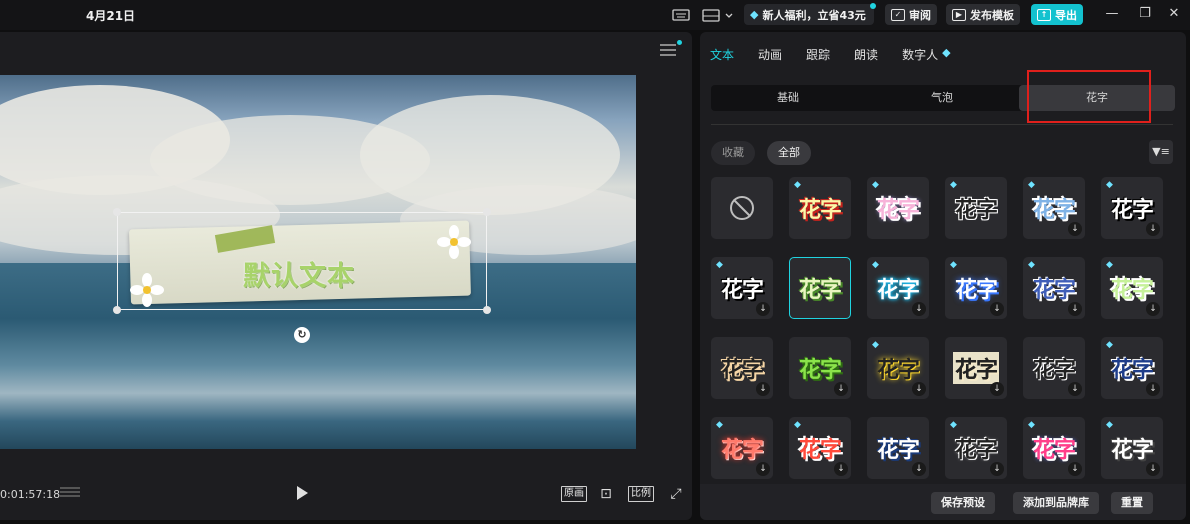 The width and height of the screenshot is (1190, 524). I want to click on focus-icon: ⊡, so click(606, 494).